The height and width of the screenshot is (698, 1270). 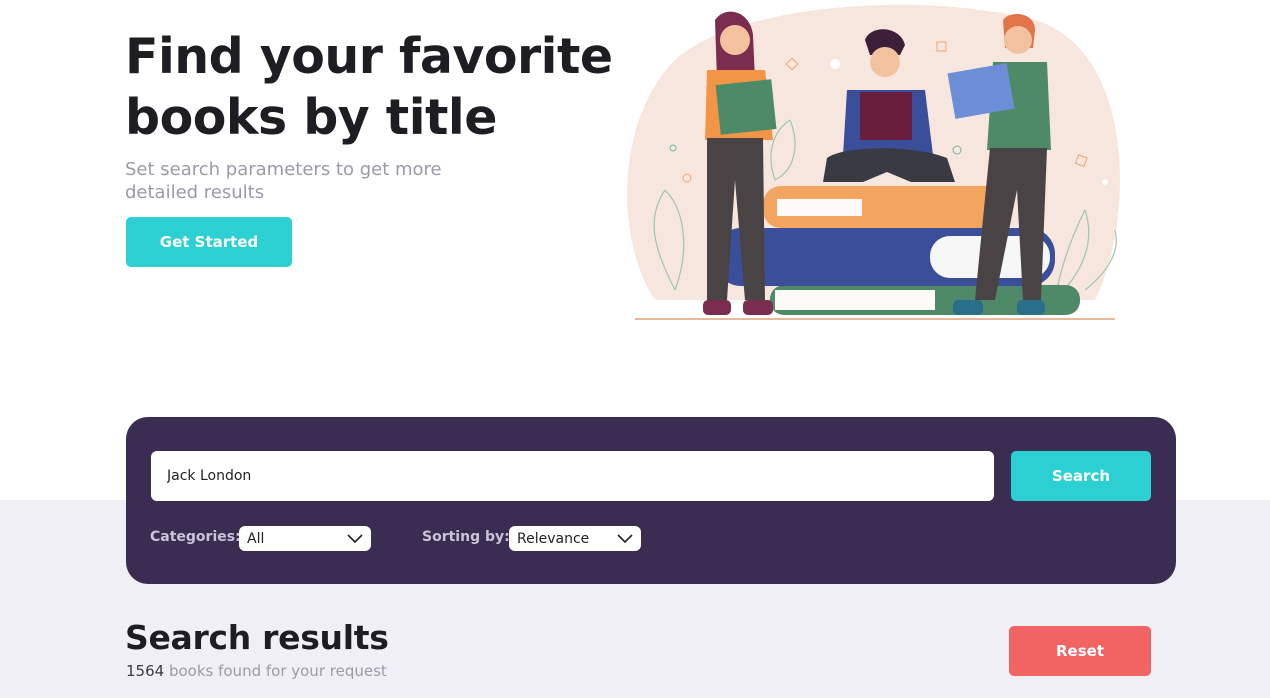 I want to click on categories-select: All, so click(x=305, y=538).